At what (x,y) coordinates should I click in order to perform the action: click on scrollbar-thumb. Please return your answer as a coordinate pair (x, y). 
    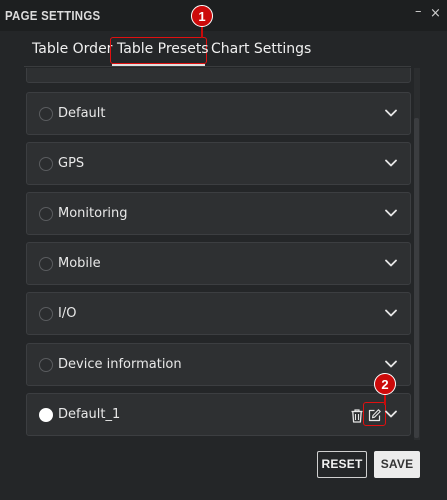
    Looking at the image, I should click on (416, 278).